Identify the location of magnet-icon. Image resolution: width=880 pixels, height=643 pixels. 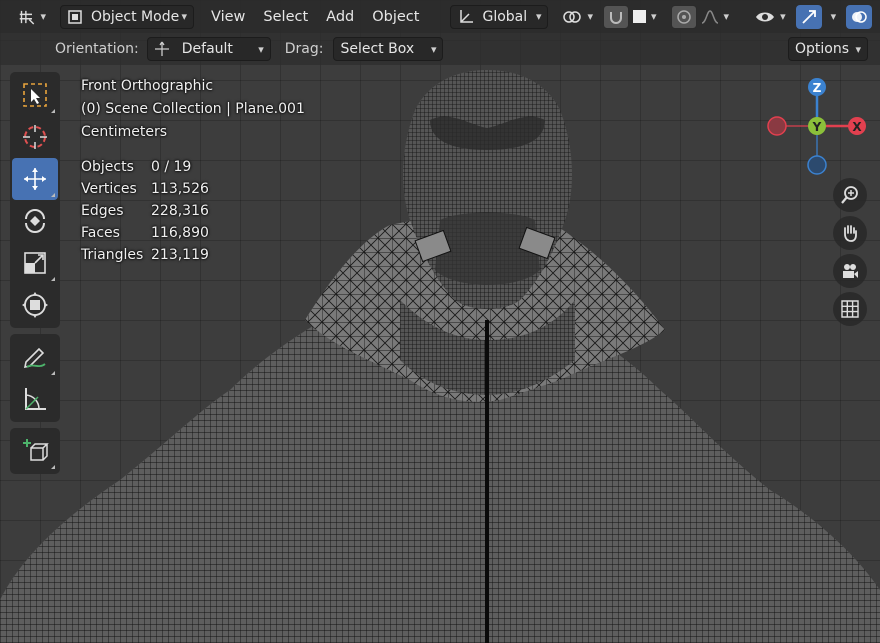
(616, 17).